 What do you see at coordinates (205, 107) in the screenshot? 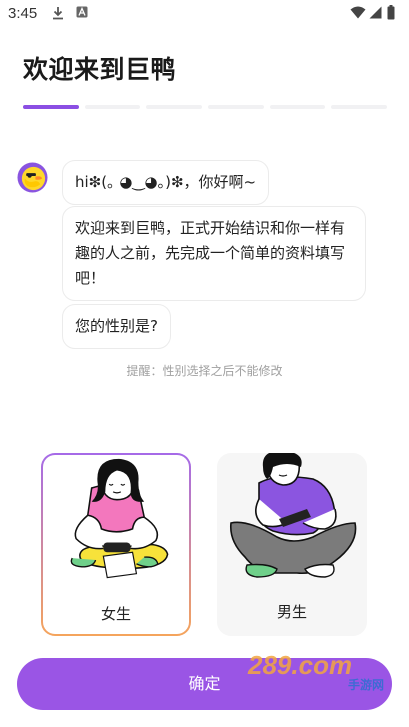
I see `step-progress` at bounding box center [205, 107].